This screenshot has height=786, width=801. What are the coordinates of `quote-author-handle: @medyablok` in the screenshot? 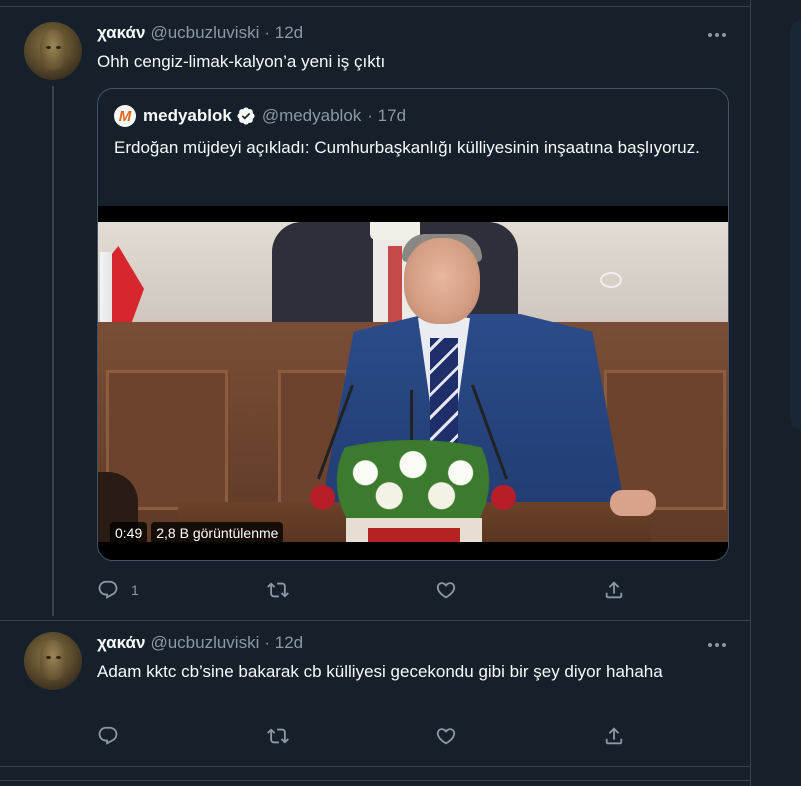 It's located at (311, 115).